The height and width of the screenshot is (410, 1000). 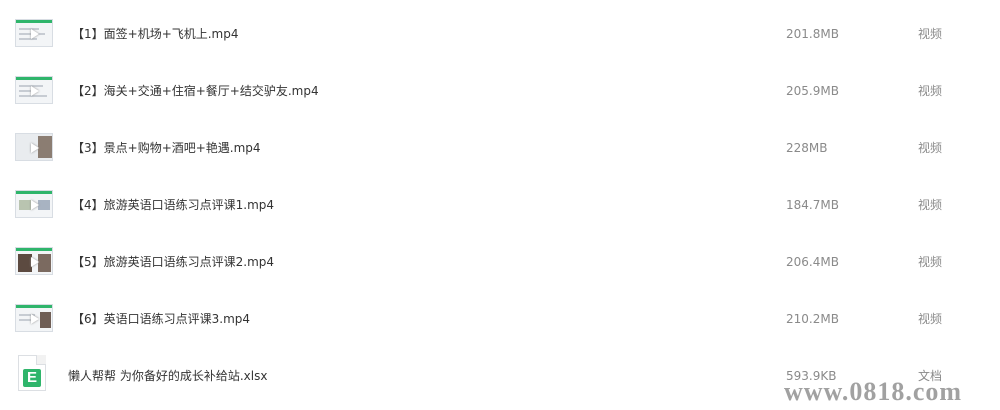 I want to click on file-name: 【5】旅游英语口语练习点评课2.mp4, so click(x=173, y=262).